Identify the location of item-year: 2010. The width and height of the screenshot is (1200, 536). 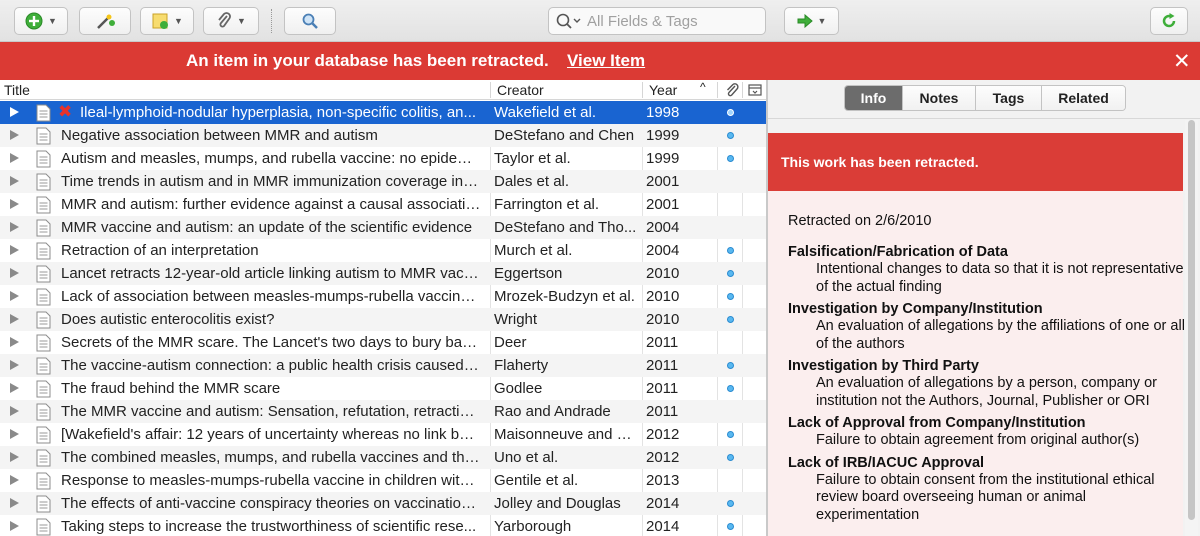
(663, 296).